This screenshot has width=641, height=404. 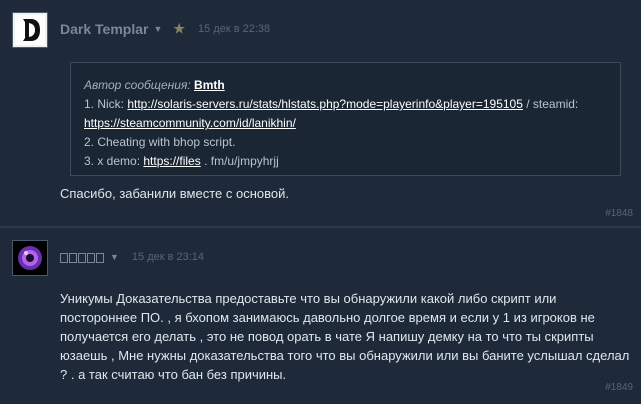 What do you see at coordinates (165, 29) in the screenshot?
I see `author-name: Dark Templar ▼ ★ 15 дек в 22:38` at bounding box center [165, 29].